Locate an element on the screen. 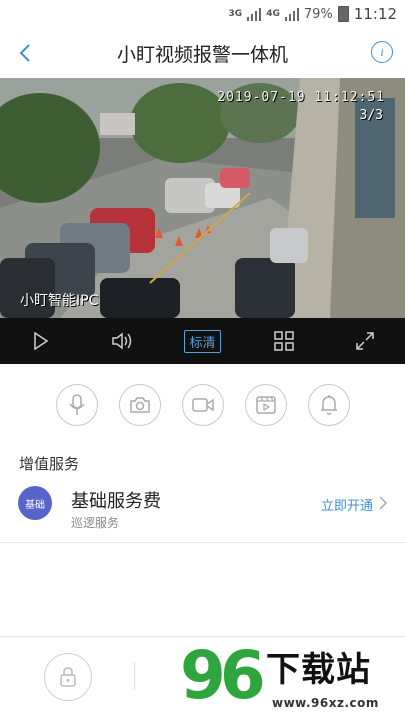 The image size is (405, 720). record-button is located at coordinates (202, 405).